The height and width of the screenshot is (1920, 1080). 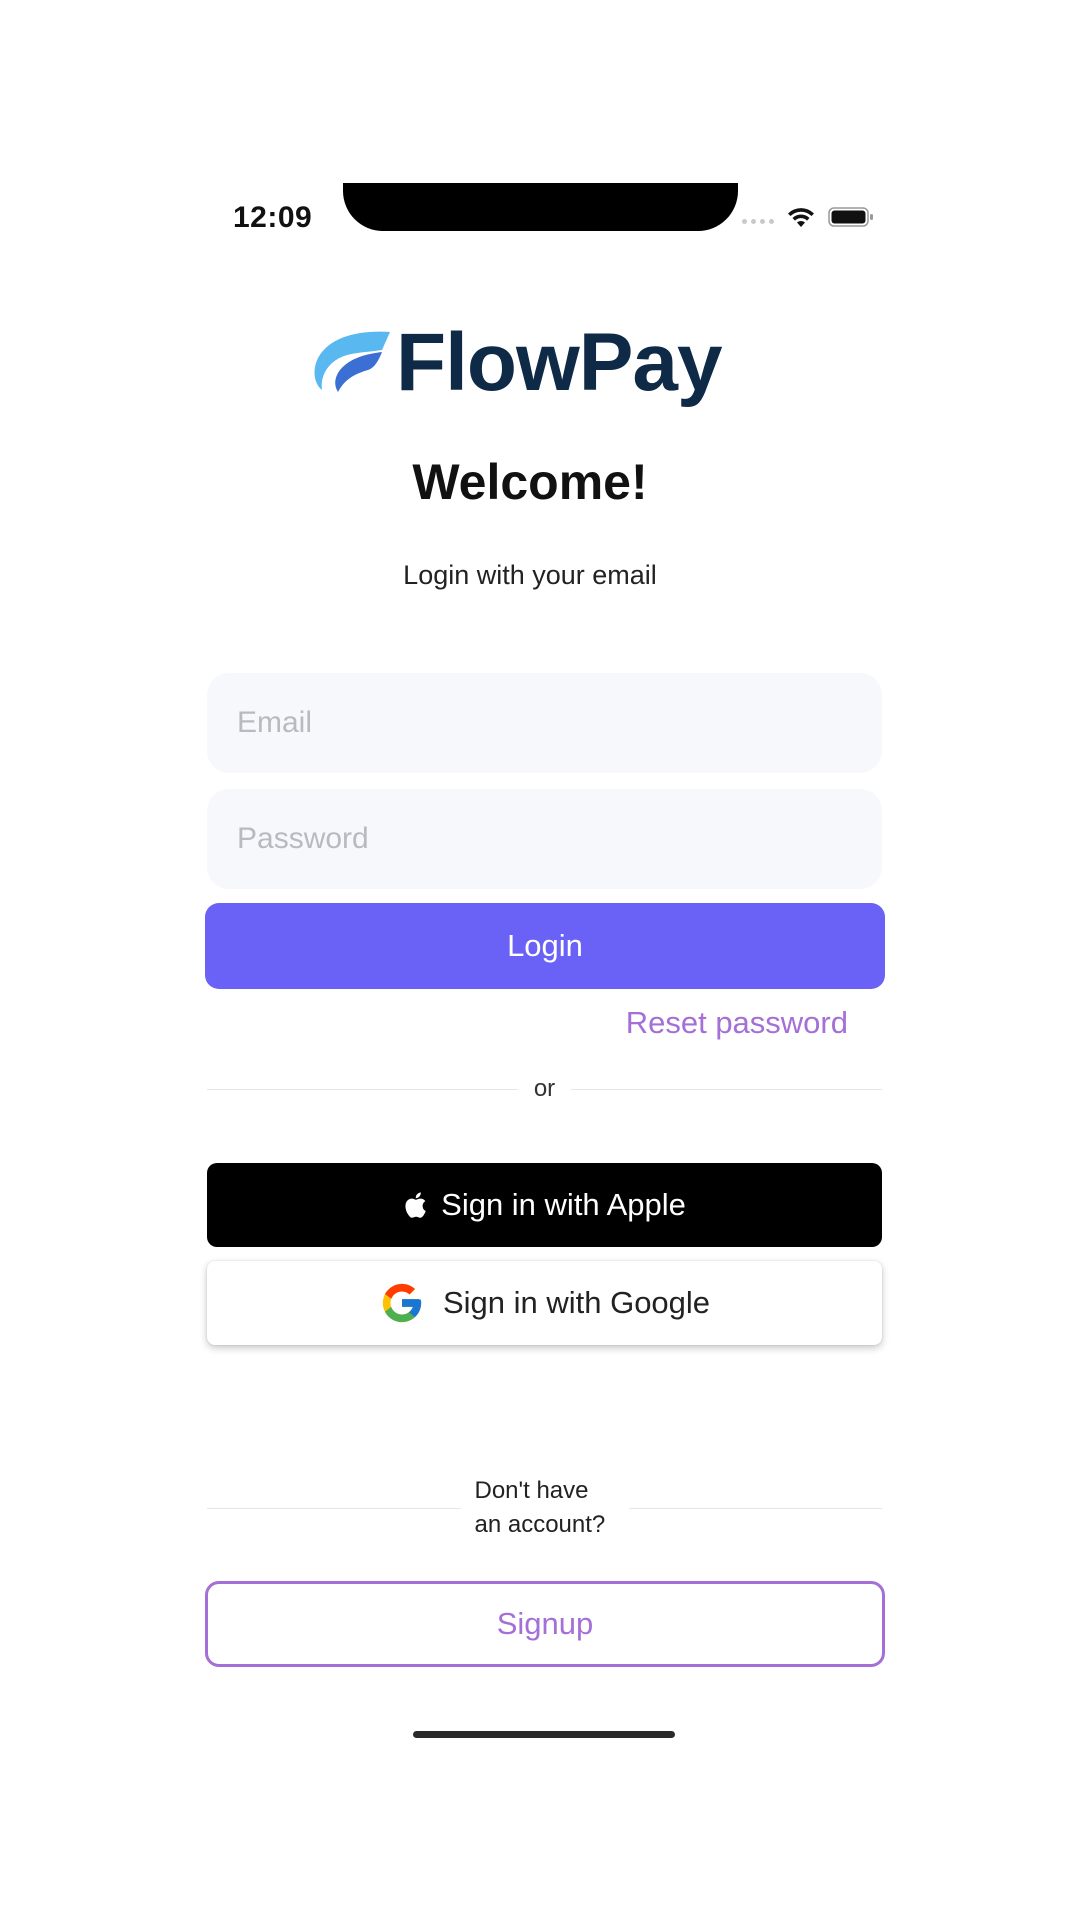 What do you see at coordinates (563, 1204) in the screenshot?
I see `apple-button-label: Sign in with Apple` at bounding box center [563, 1204].